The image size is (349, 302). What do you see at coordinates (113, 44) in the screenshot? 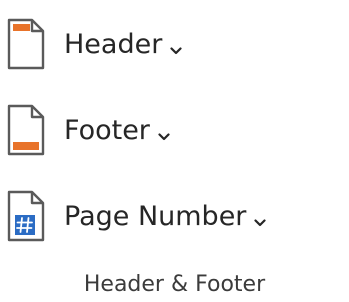
I see `header-label: Header` at bounding box center [113, 44].